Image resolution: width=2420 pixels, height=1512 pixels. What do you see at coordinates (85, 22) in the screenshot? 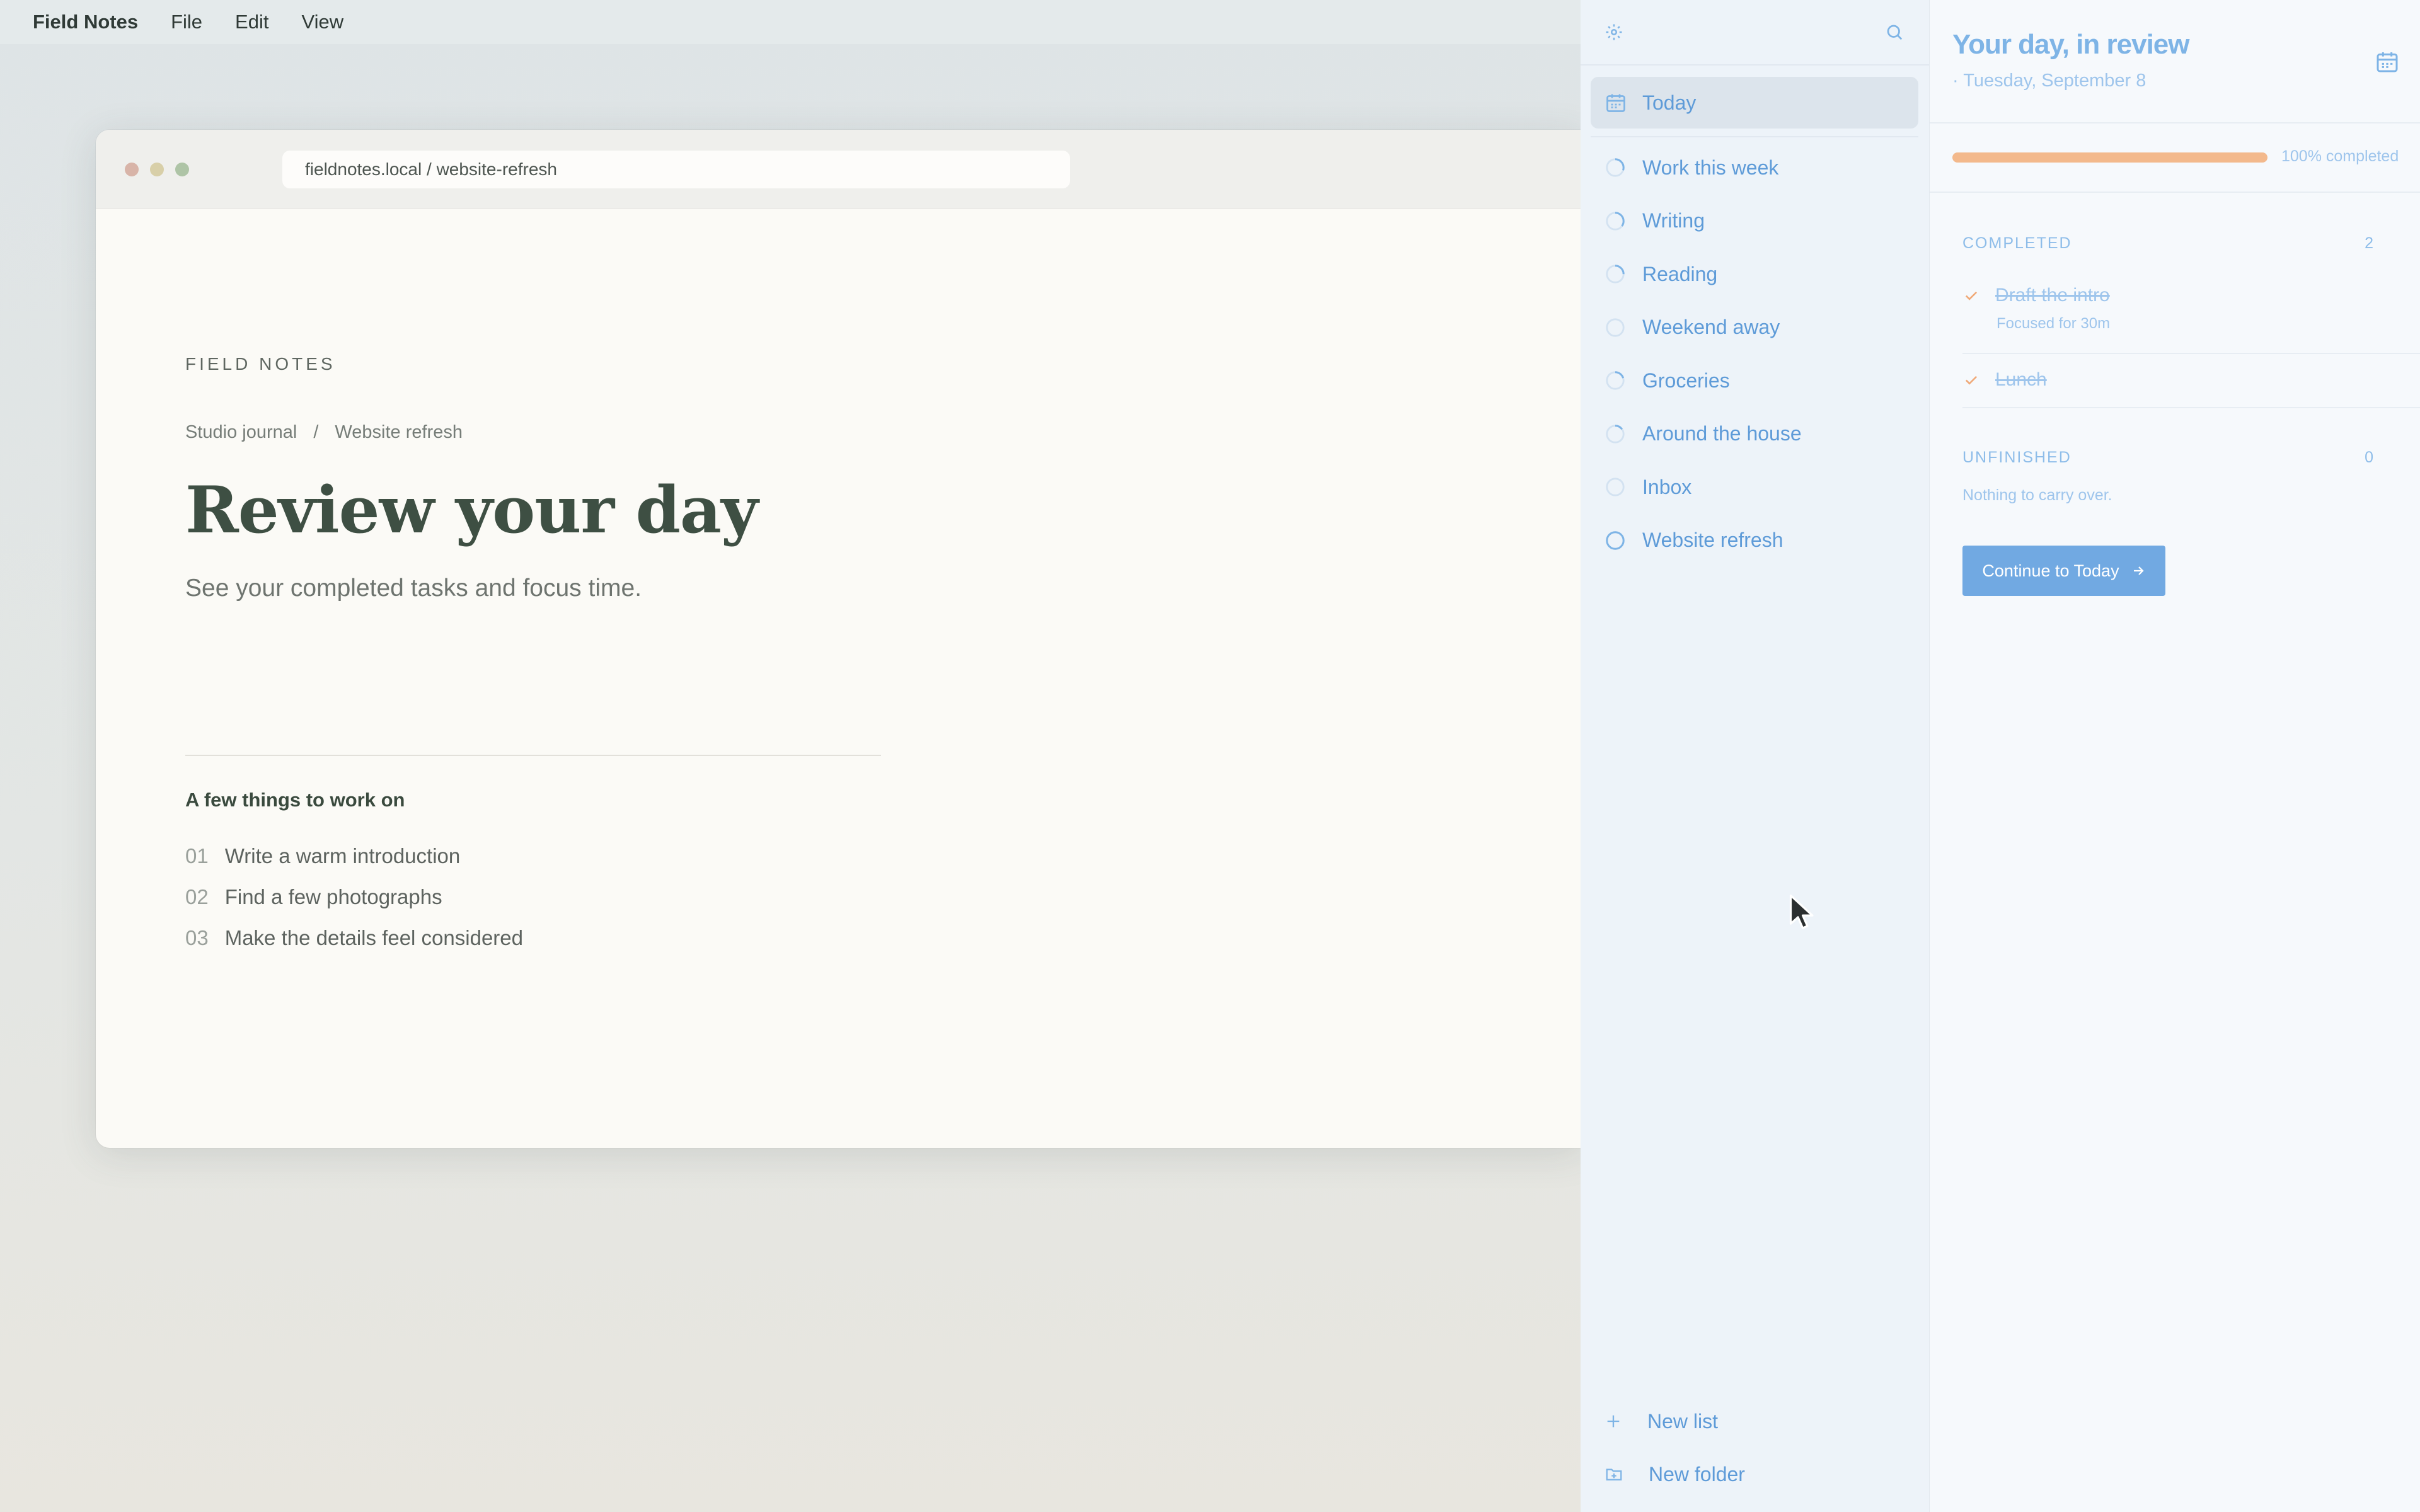
I see `app-name-menu: Field Notes` at bounding box center [85, 22].